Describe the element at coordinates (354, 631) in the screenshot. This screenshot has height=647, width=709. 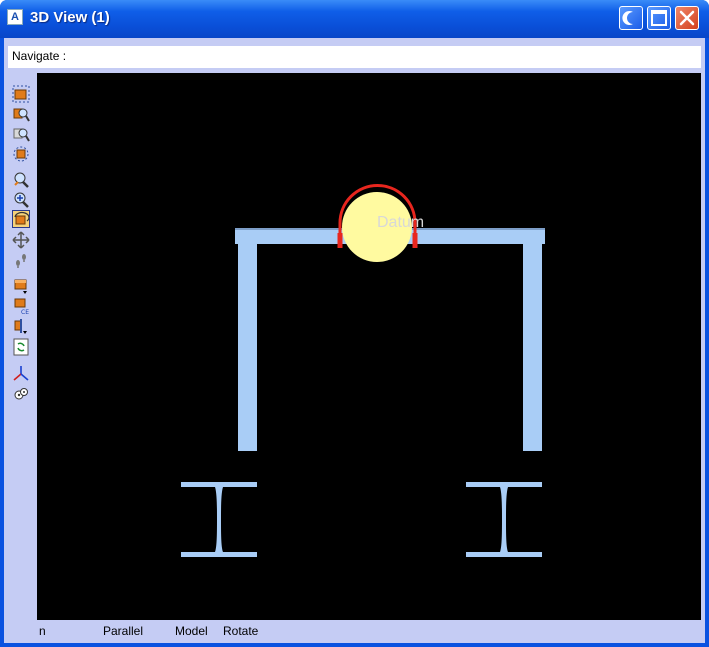
I see `status-bar: n Parallel Model Rotate` at that location.